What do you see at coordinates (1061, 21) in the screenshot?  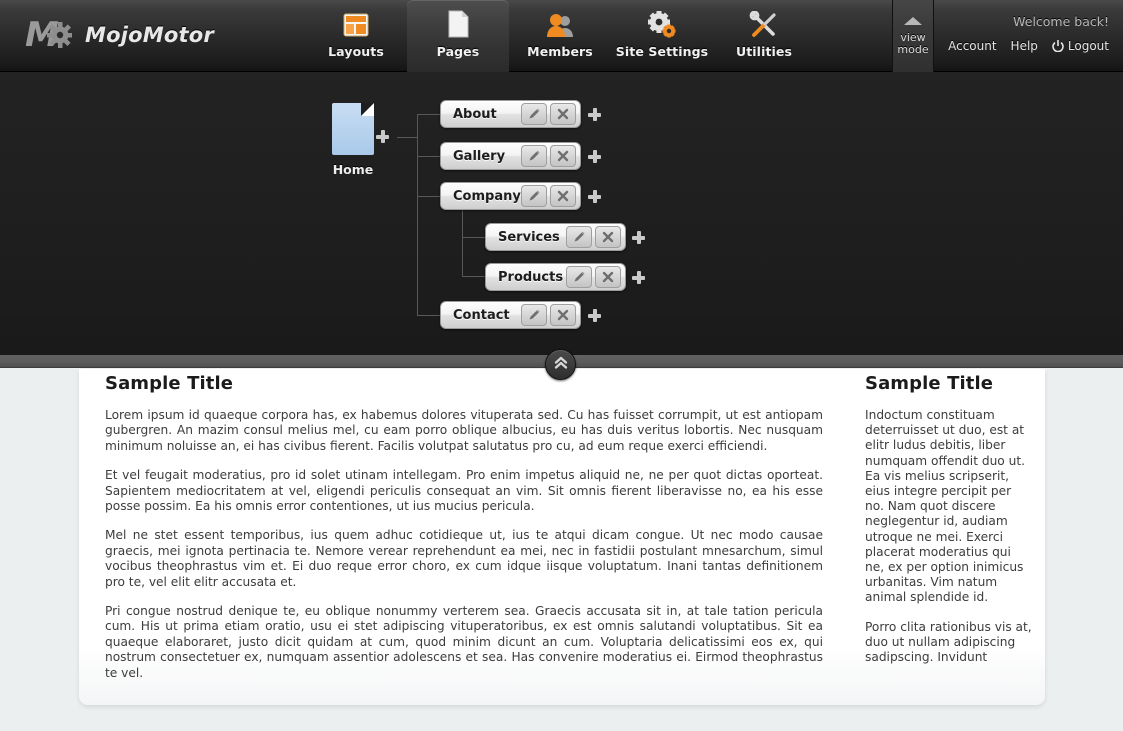 I see `welcome-message: Welcome back!` at bounding box center [1061, 21].